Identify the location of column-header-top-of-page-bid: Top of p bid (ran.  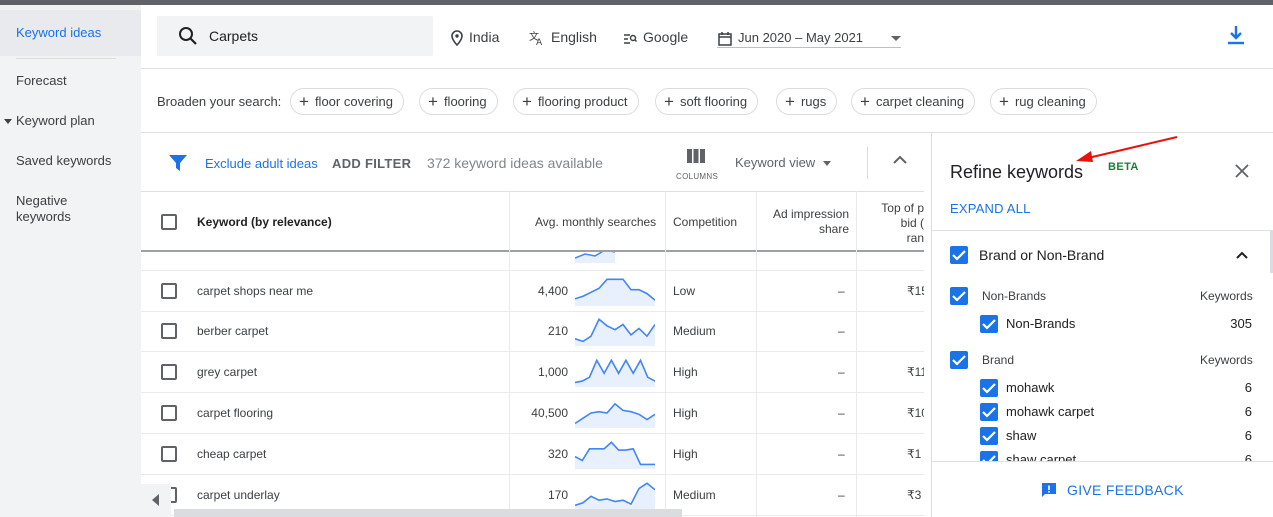
(892, 221).